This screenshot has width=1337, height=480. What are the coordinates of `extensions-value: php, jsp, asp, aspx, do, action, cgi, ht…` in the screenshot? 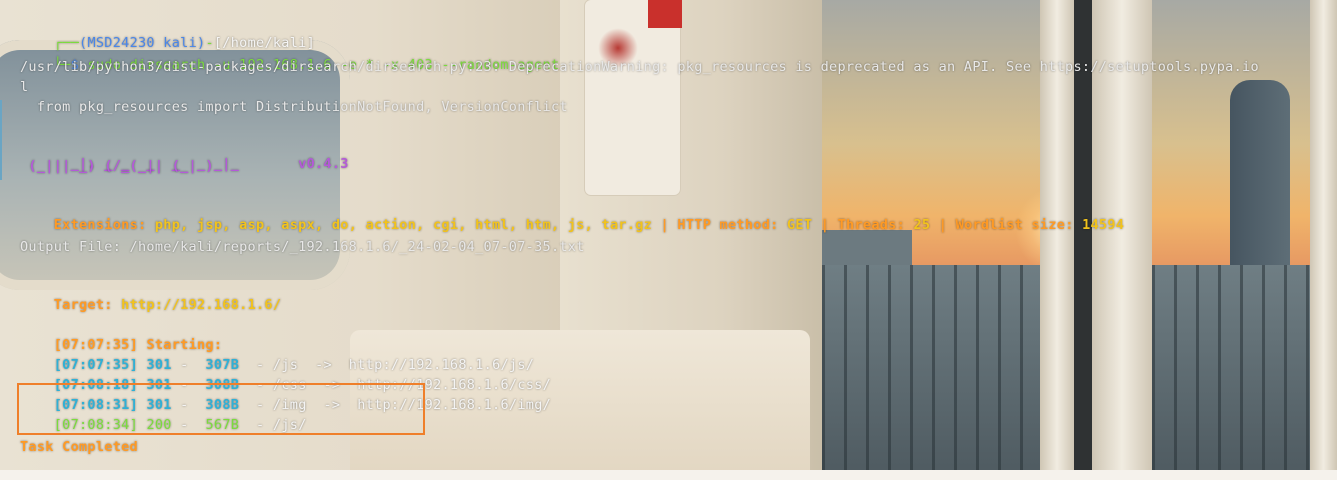 It's located at (403, 225).